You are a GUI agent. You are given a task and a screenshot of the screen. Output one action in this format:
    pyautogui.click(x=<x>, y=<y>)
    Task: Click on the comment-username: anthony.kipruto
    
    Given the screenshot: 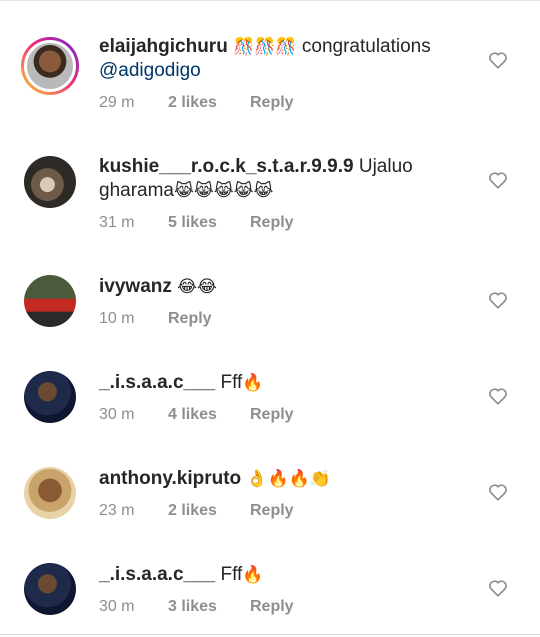 What is the action you would take?
    pyautogui.click(x=170, y=478)
    